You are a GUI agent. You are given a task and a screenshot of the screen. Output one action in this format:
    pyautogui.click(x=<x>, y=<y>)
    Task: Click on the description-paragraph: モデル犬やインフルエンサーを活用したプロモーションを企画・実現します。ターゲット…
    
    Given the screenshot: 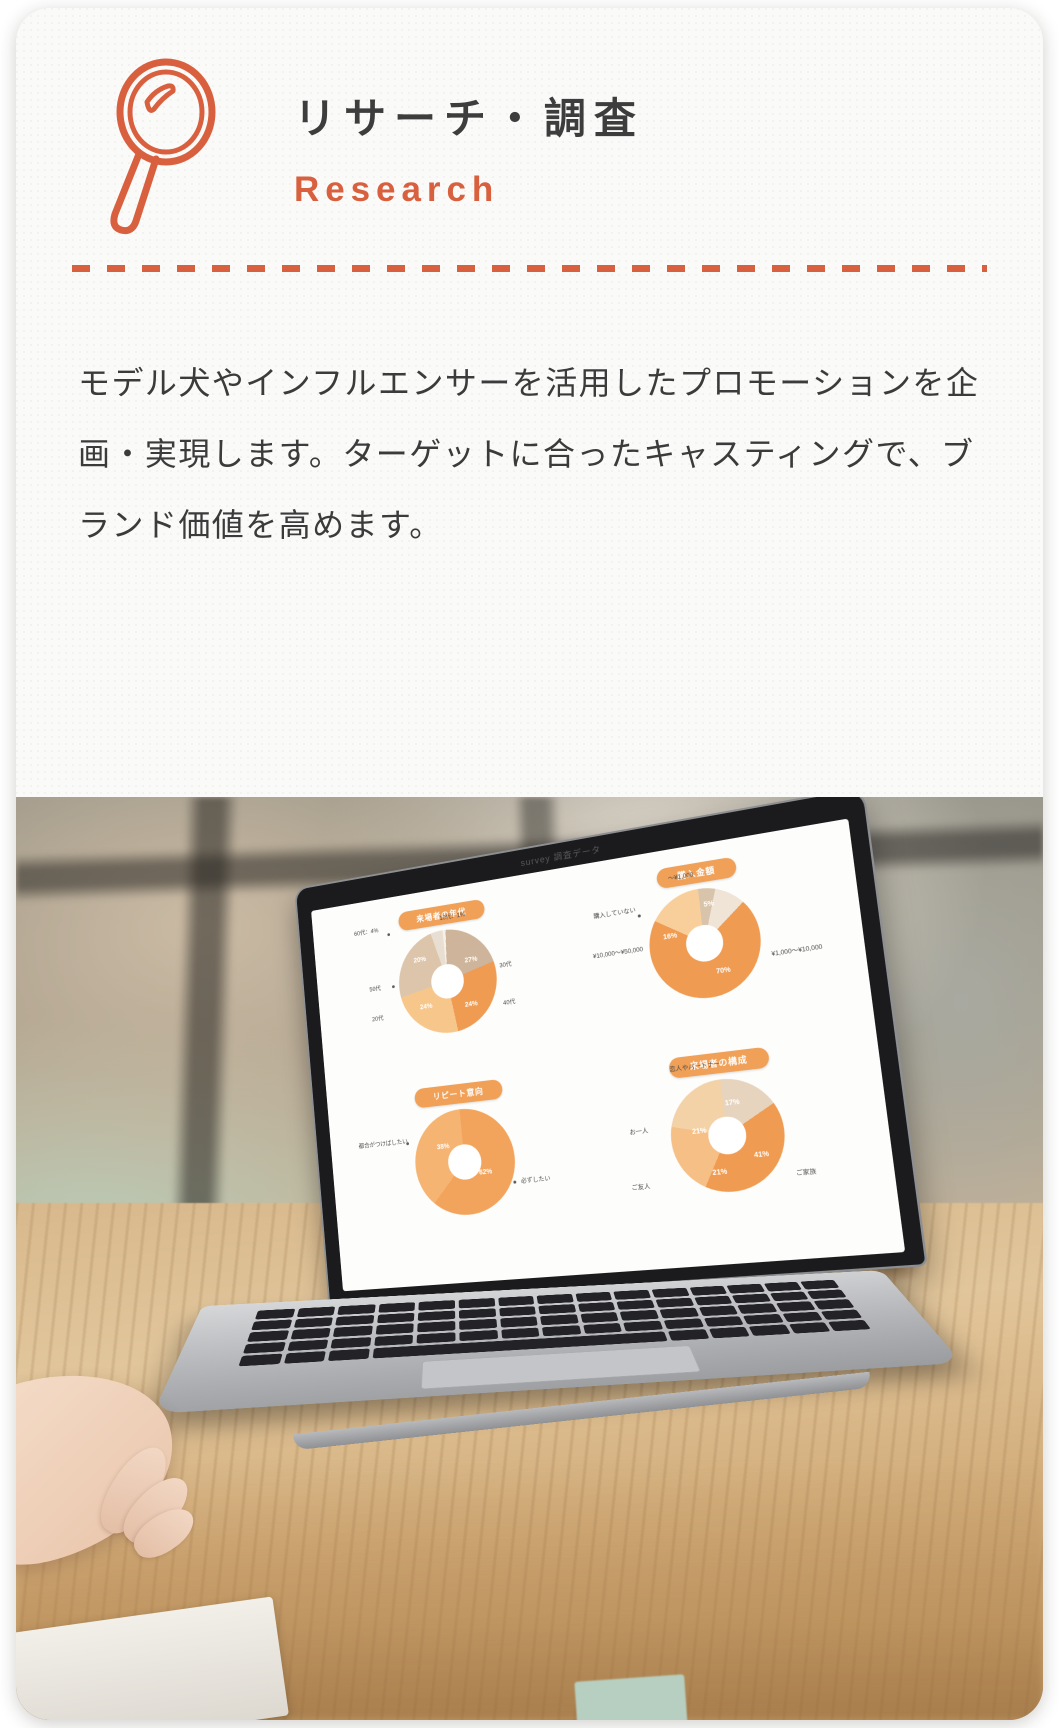 What is the action you would take?
    pyautogui.click(x=529, y=454)
    